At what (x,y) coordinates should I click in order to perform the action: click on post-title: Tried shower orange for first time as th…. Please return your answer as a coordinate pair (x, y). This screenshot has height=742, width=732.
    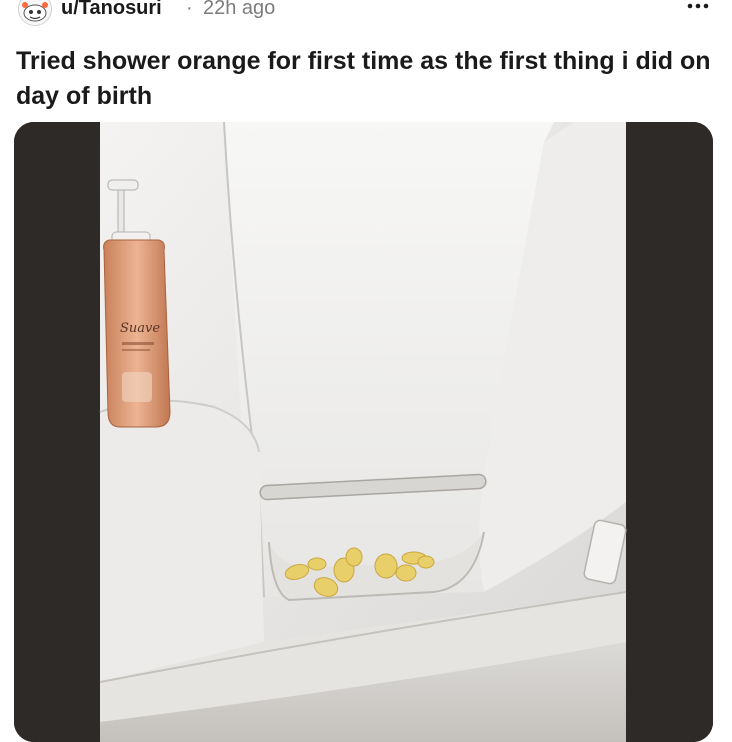
    Looking at the image, I should click on (366, 79).